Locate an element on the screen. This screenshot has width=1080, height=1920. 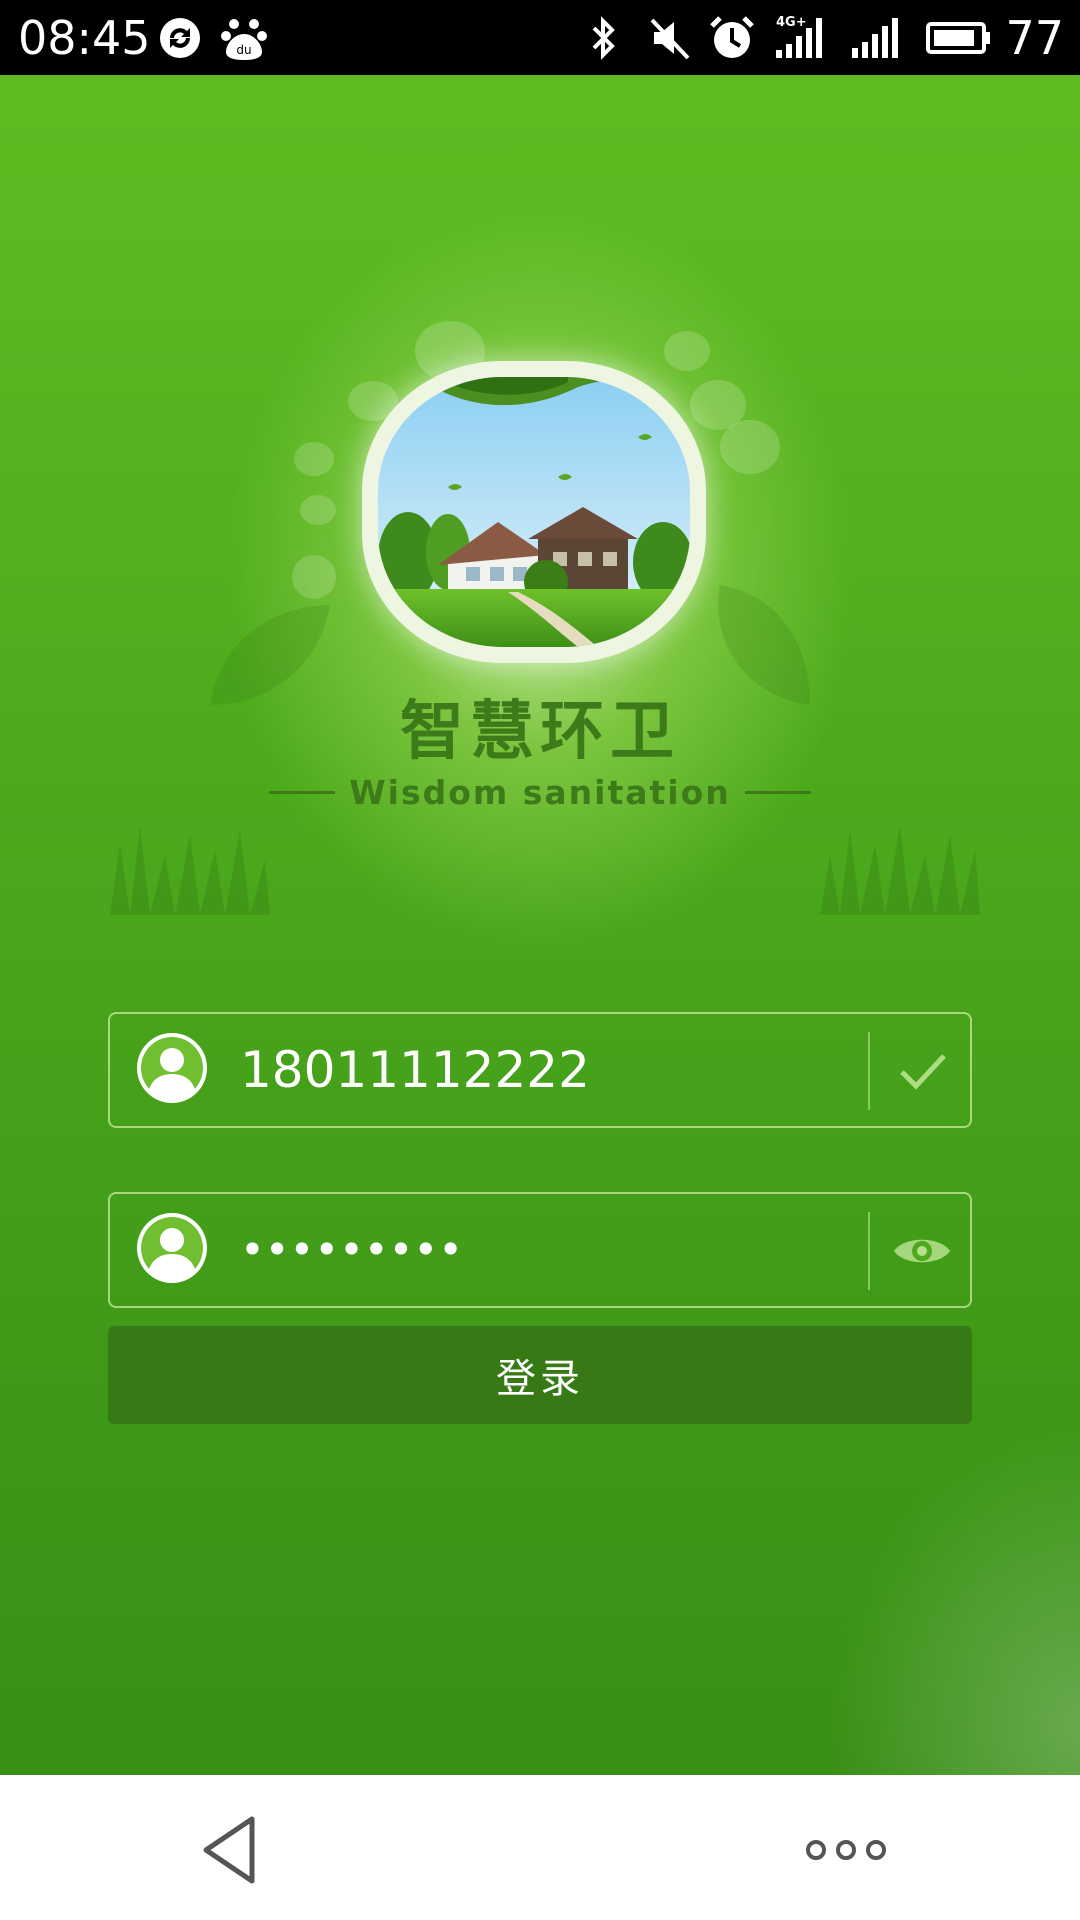
app-subtitle-row: Wisdom sanitation is located at coordinates (540, 792).